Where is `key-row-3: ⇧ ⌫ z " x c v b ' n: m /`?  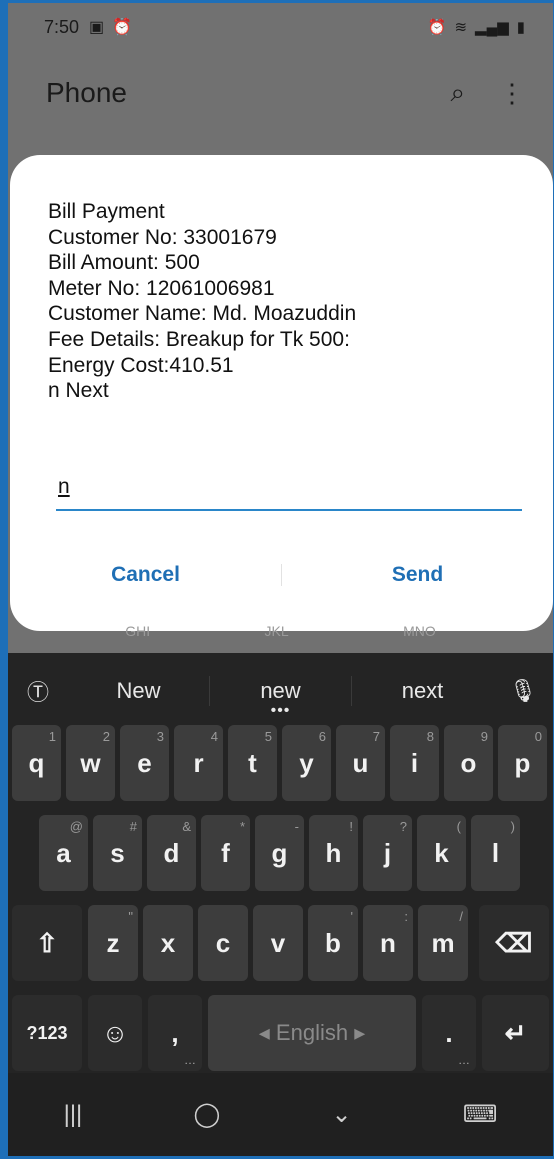
key-row-3: ⇧ ⌫ z " x c v b ' n: m / is located at coordinates (280, 946).